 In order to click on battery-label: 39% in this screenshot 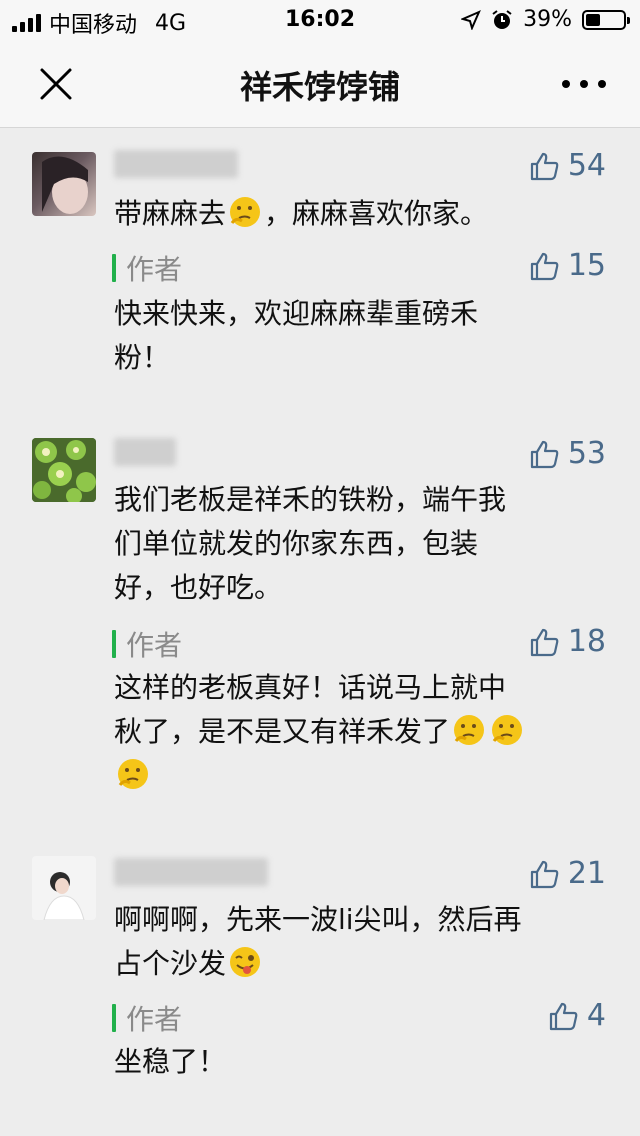, I will do `click(547, 19)`.